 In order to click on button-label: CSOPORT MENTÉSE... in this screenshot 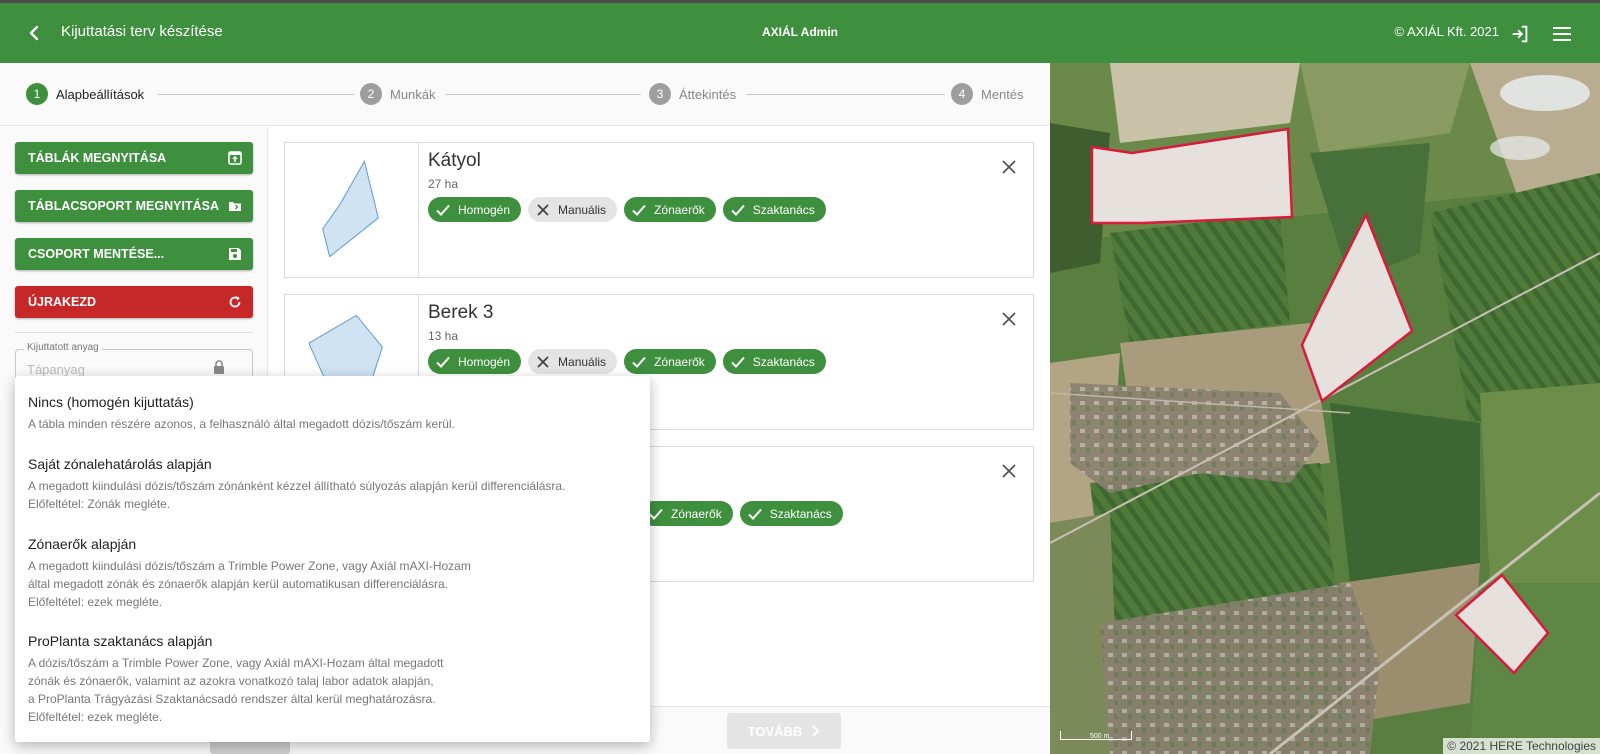, I will do `click(96, 254)`.